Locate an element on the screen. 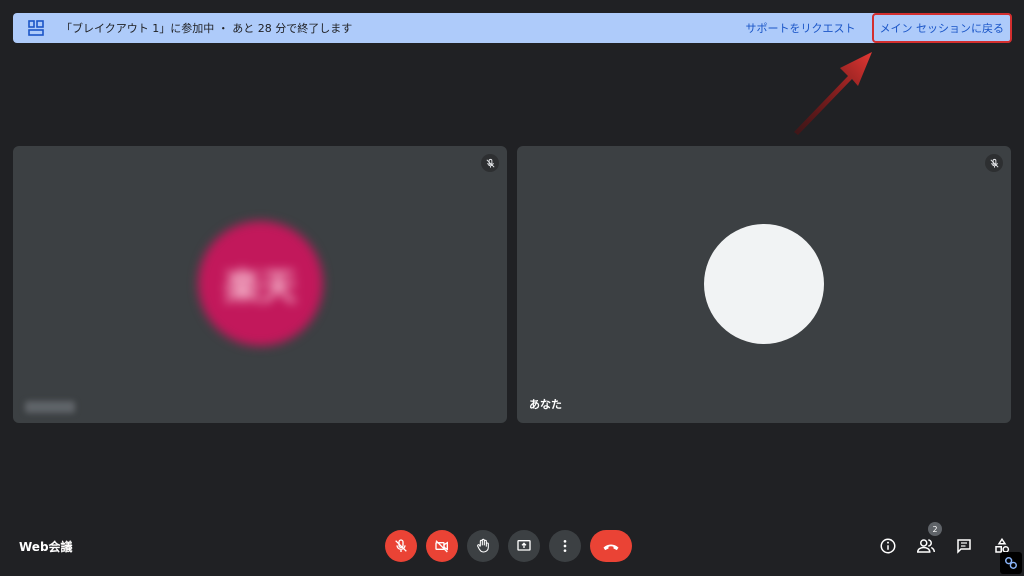 The image size is (1024, 576). meeting-title: Web会議 is located at coordinates (46, 547).